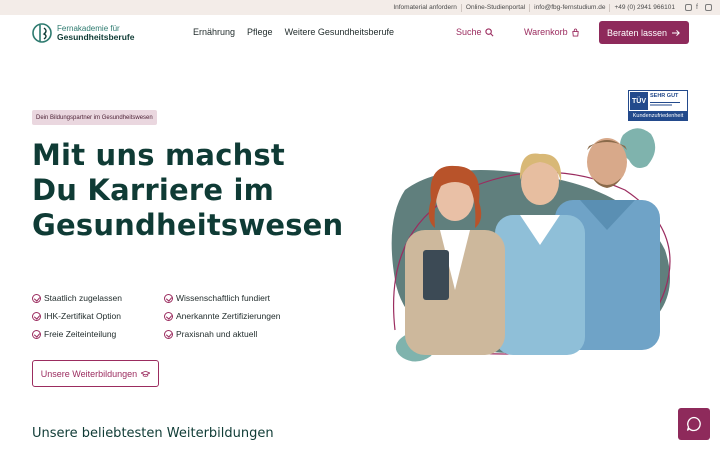 Image resolution: width=720 pixels, height=450 pixels. Describe the element at coordinates (42, 33) in the screenshot. I see `logo-mark-icon` at that location.